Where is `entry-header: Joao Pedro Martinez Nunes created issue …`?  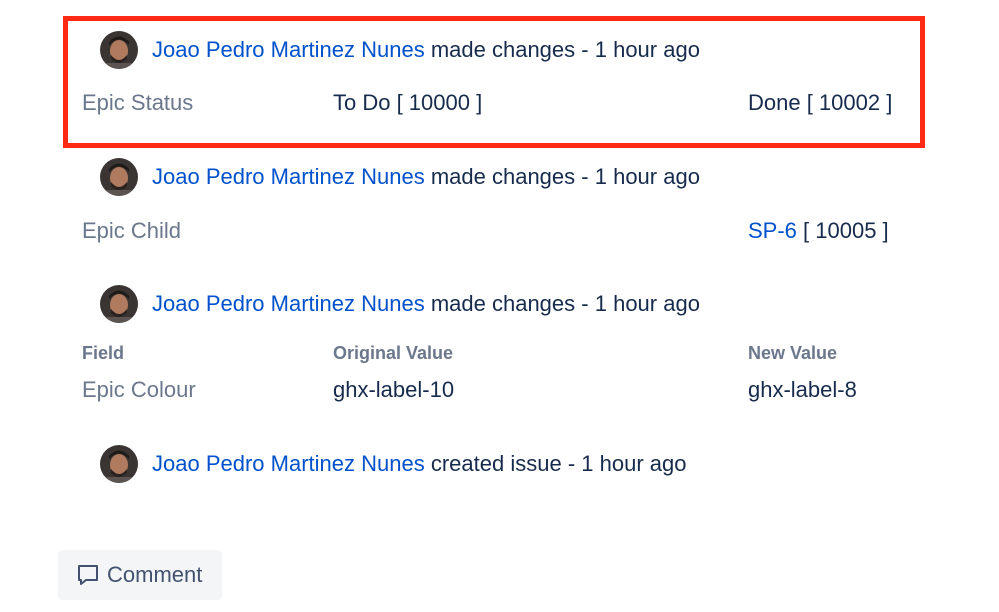 entry-header: Joao Pedro Martinez Nunes created issue … is located at coordinates (393, 464).